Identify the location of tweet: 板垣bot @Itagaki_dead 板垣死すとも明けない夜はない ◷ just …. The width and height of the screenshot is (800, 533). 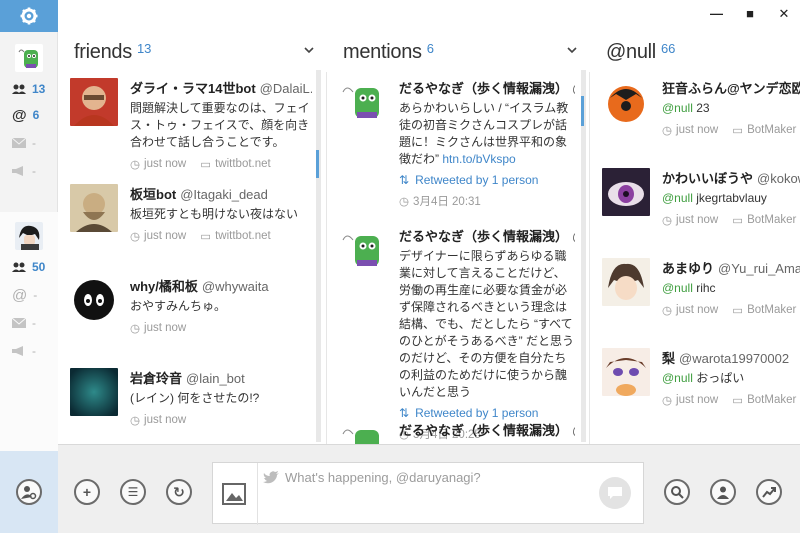
(193, 219).